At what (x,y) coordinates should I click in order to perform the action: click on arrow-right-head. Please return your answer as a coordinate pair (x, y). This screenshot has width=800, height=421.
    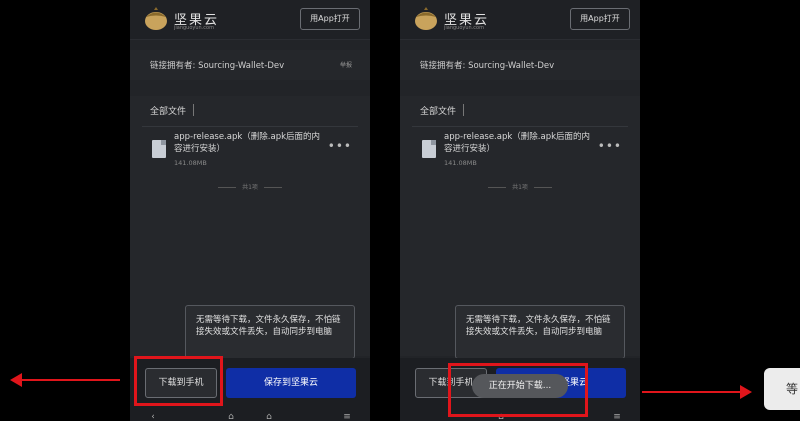
    Looking at the image, I should click on (746, 392).